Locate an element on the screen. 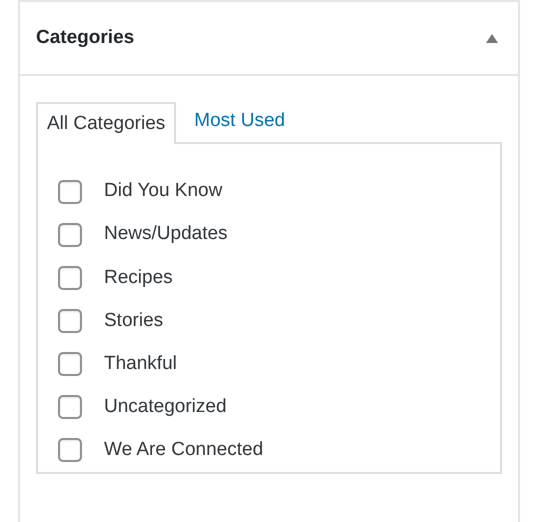 The width and height of the screenshot is (536, 522). category-label: Thankful is located at coordinates (140, 364).